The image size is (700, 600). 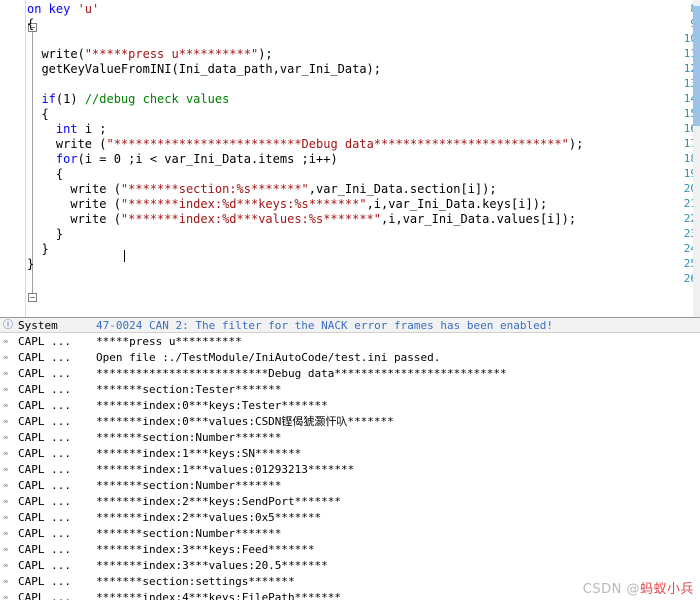 I want to click on code-token-plain: (i = 0 ;i < var_Ini_Data.items ;i++), so click(x=207, y=159).